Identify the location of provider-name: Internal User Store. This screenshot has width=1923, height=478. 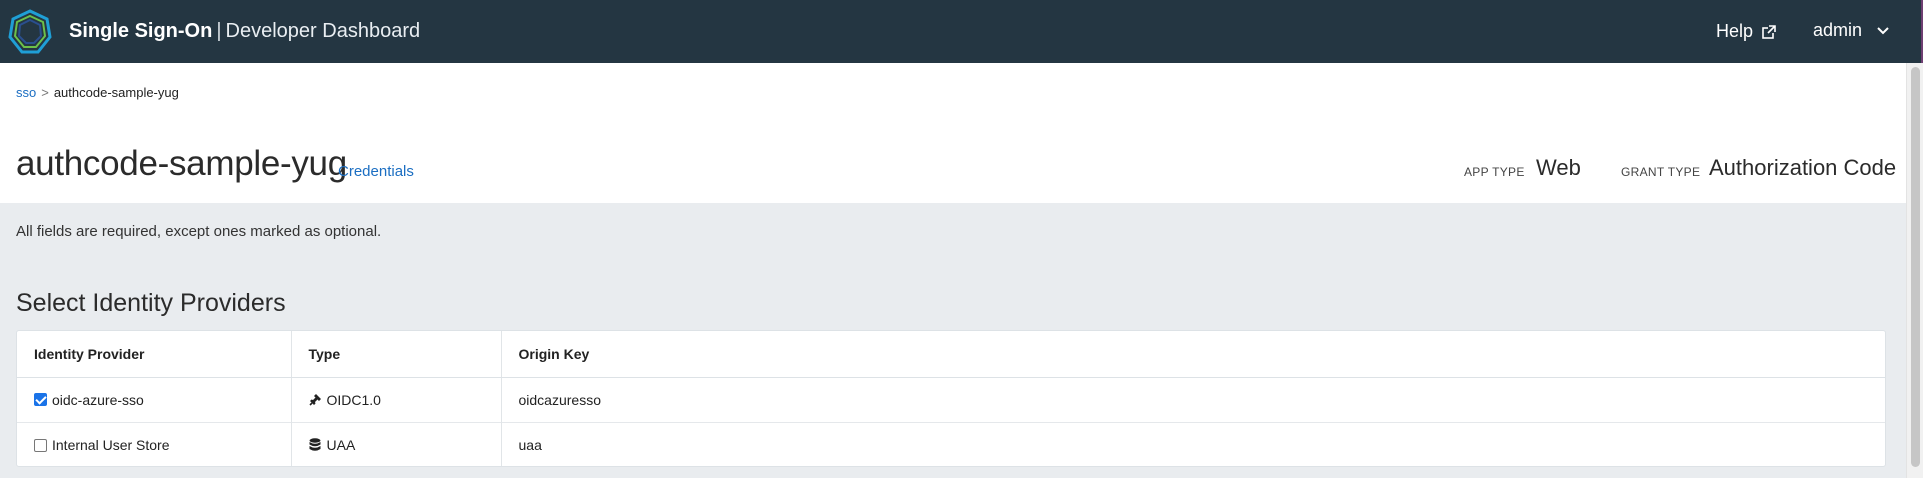
(111, 444).